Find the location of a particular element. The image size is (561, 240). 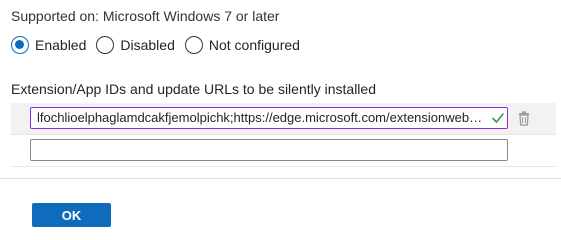

radio-label-enabled: Enabled is located at coordinates (61, 45).